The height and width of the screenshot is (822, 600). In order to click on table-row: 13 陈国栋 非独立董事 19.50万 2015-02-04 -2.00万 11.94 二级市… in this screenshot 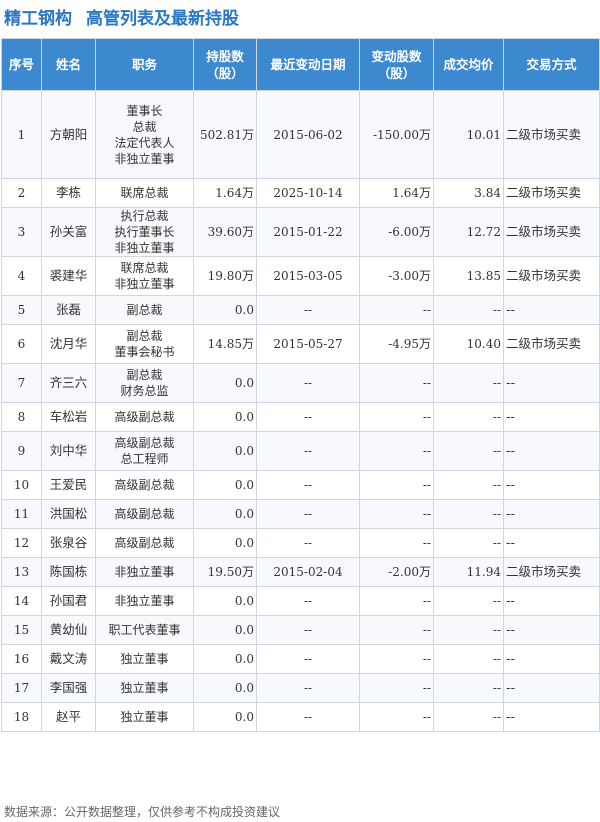, I will do `click(300, 572)`.